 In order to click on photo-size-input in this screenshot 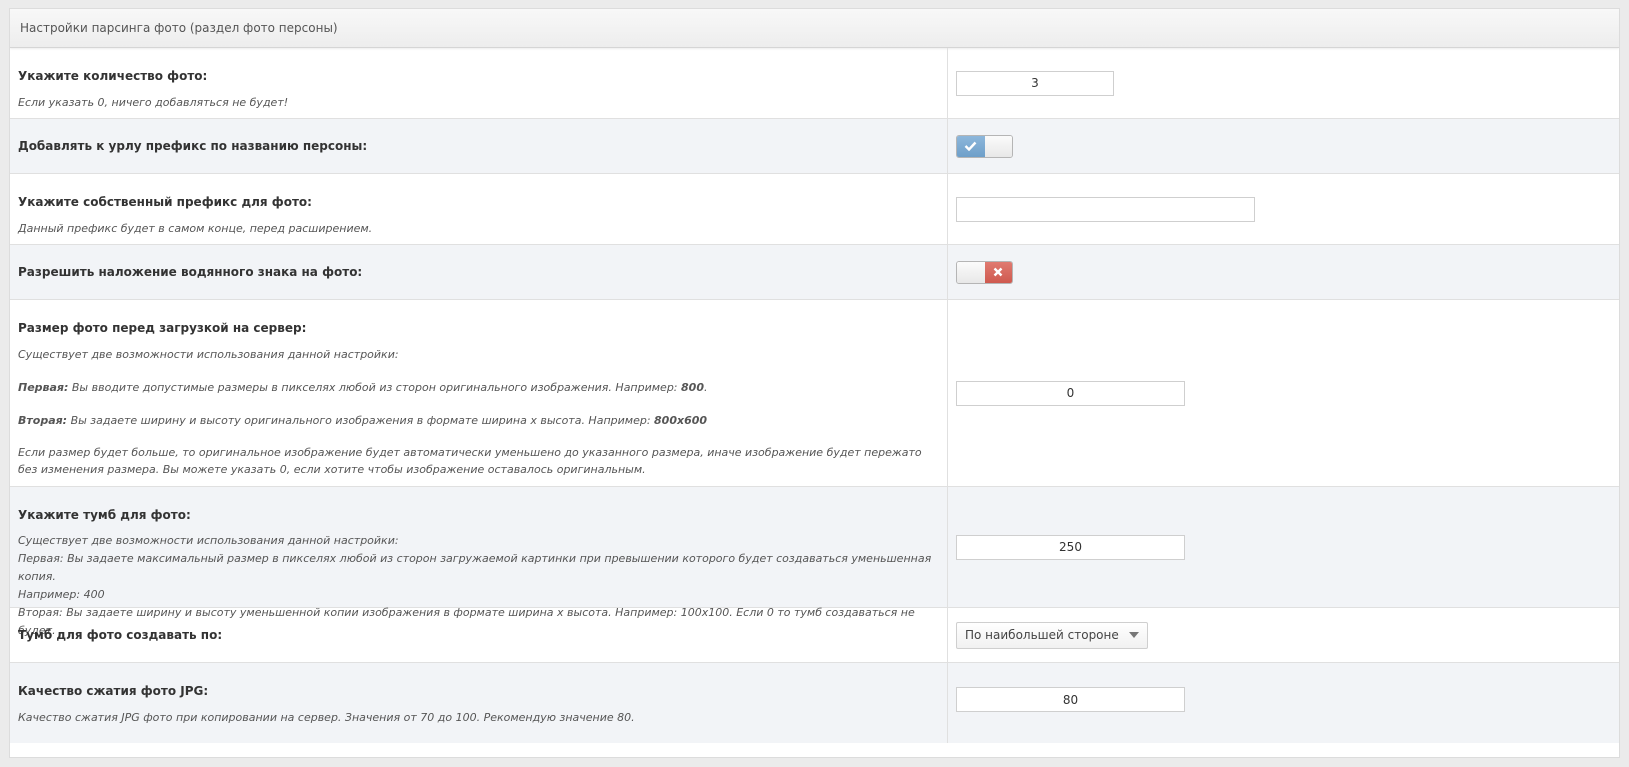, I will do `click(1070, 393)`.